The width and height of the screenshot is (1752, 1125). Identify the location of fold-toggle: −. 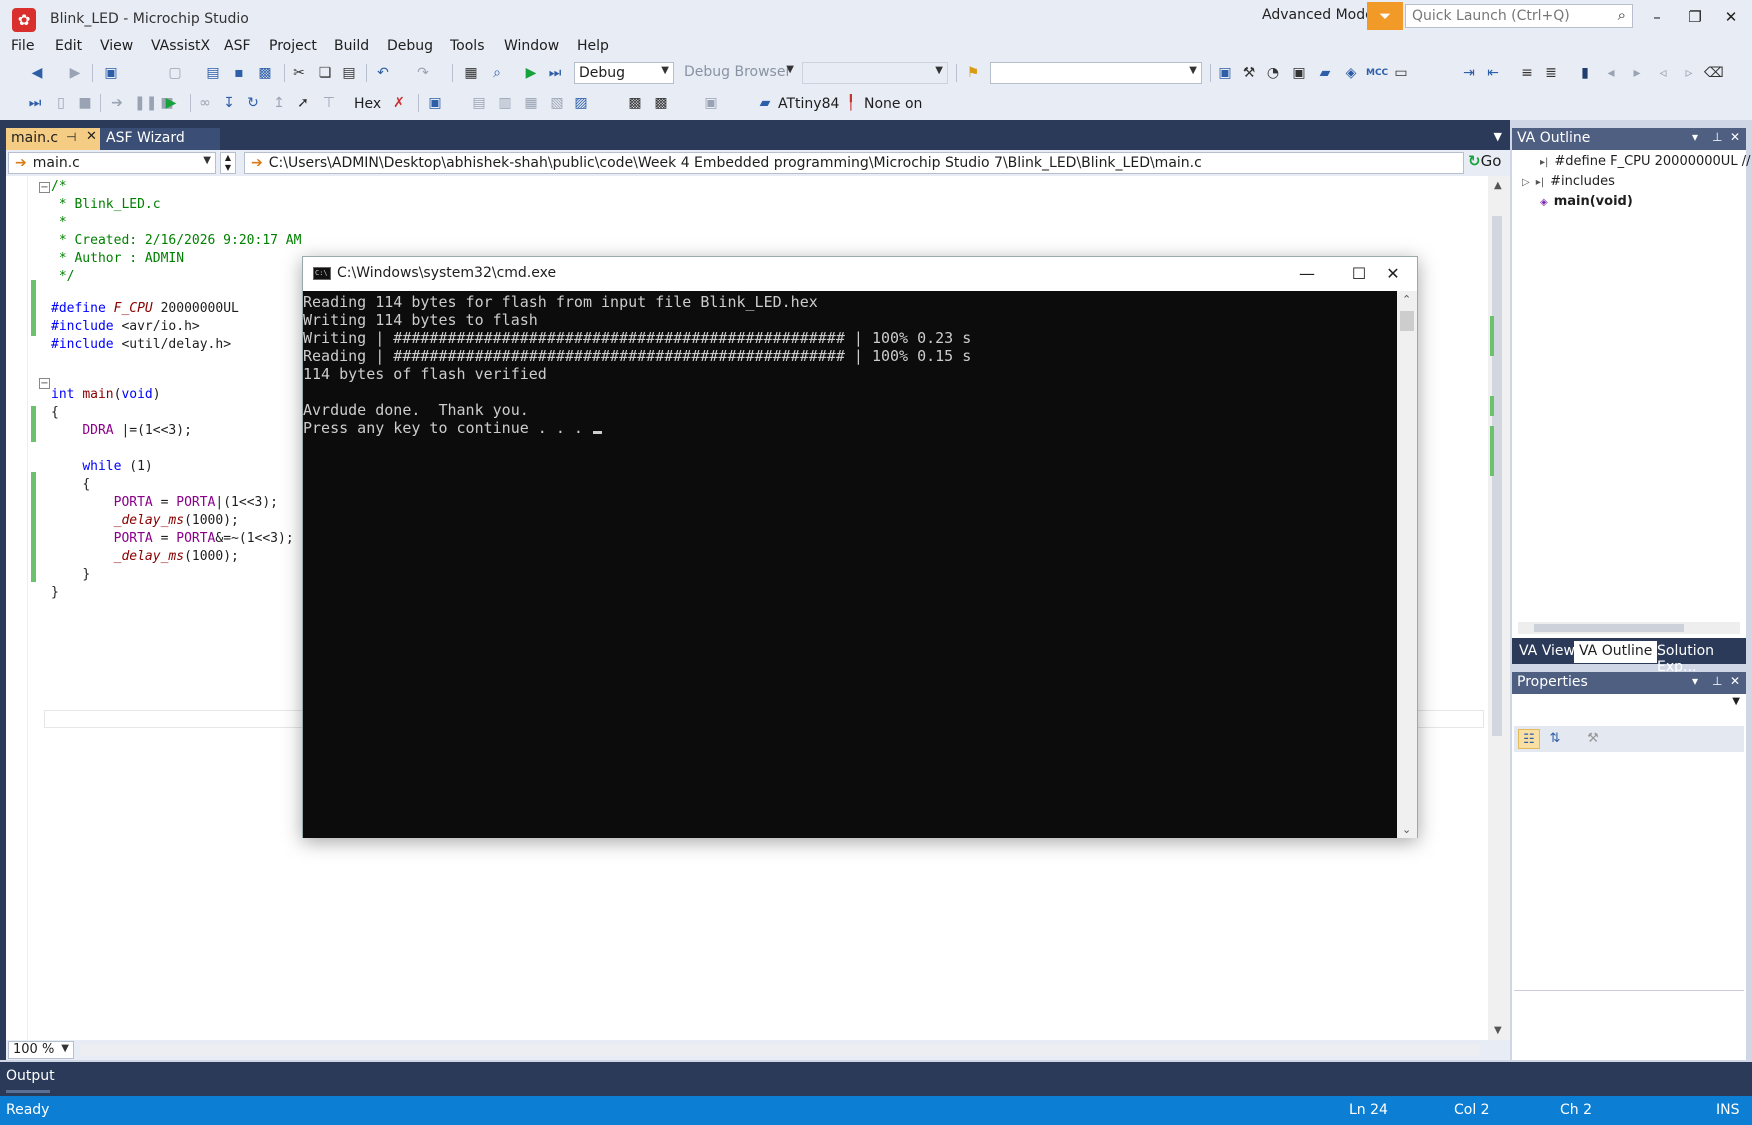
(44, 383).